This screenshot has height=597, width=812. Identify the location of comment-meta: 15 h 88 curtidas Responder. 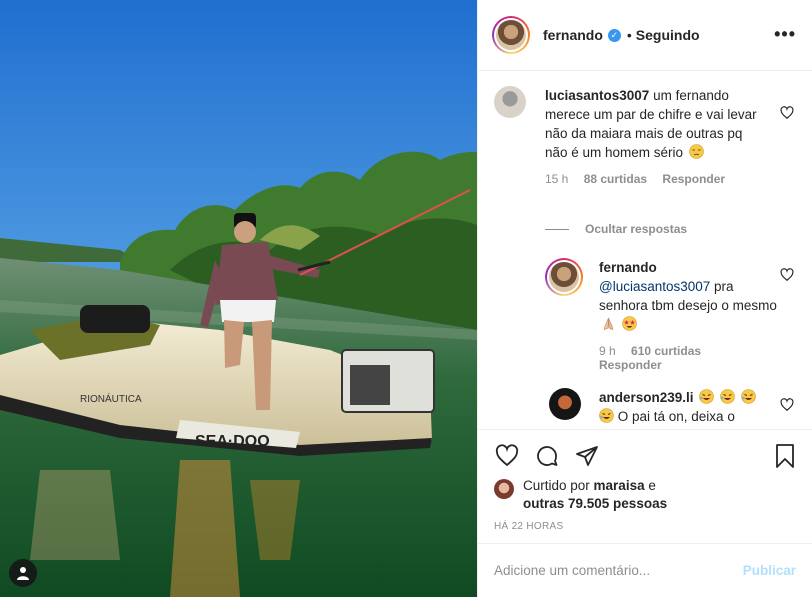
(670, 179).